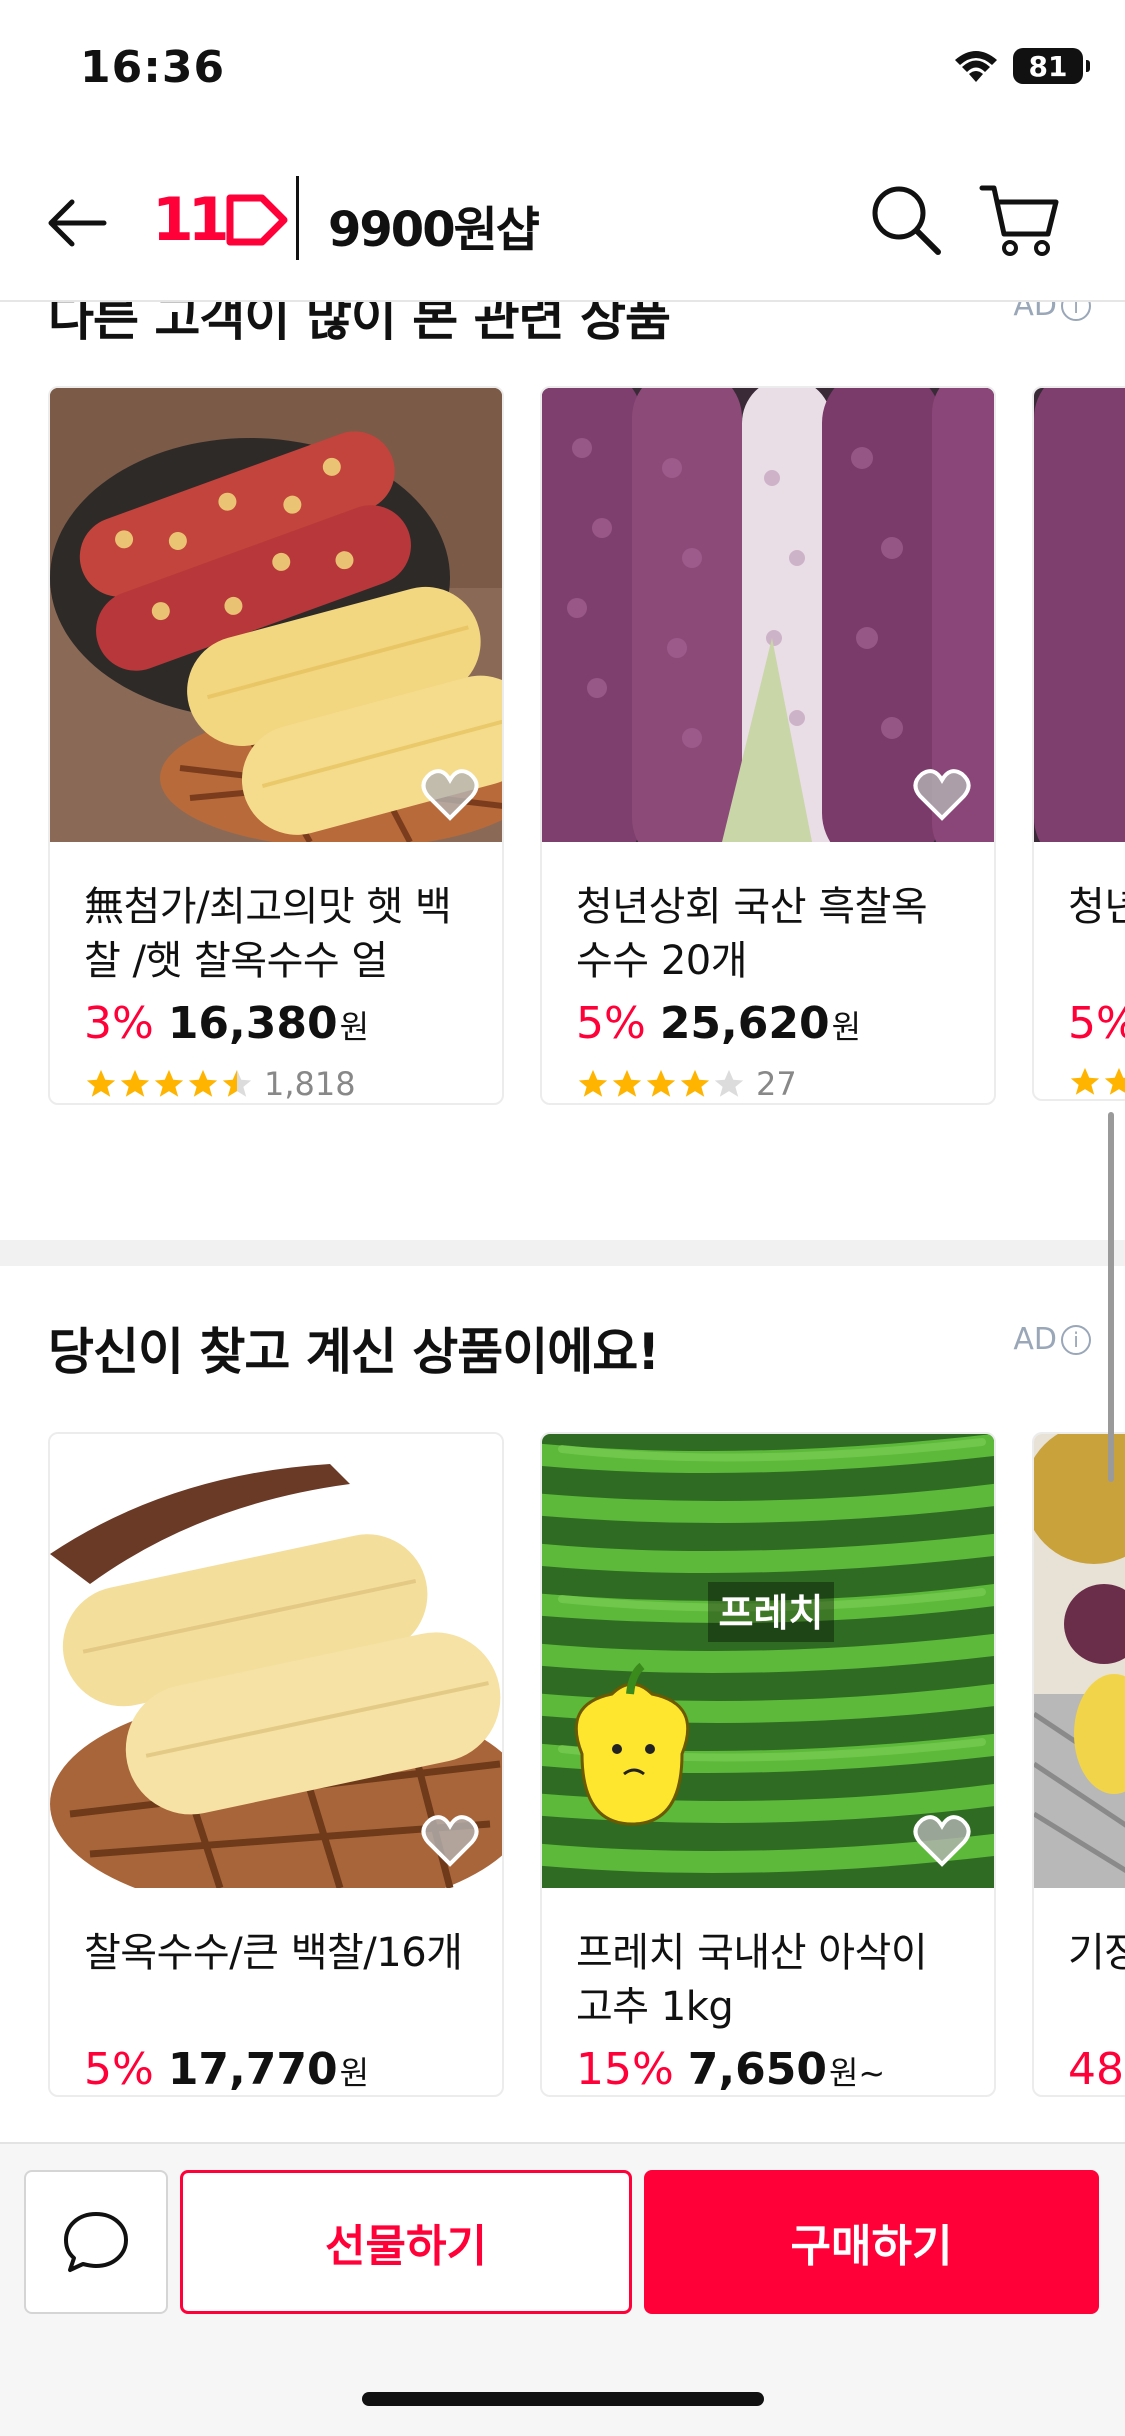 Image resolution: width=1125 pixels, height=2436 pixels. I want to click on half-star-icon, so click(237, 1083).